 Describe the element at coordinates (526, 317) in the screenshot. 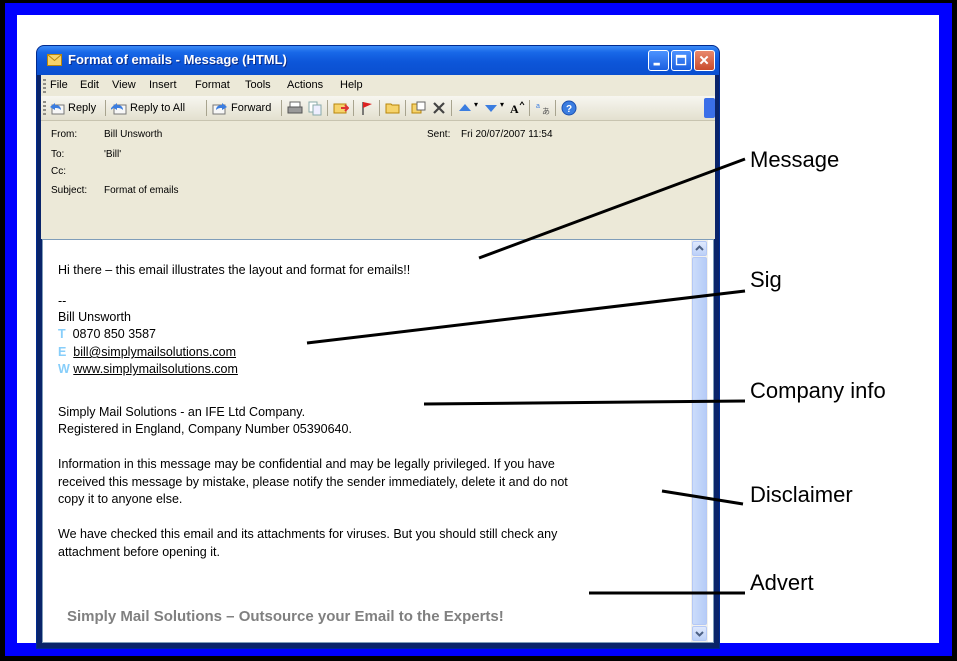

I see `sig-pointer-line` at that location.